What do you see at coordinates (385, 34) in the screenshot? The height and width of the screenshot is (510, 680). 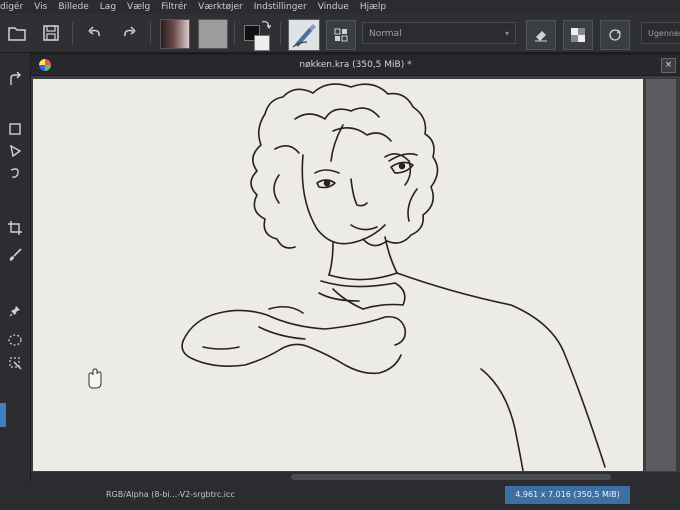 I see `blend-mode-value: Normal` at bounding box center [385, 34].